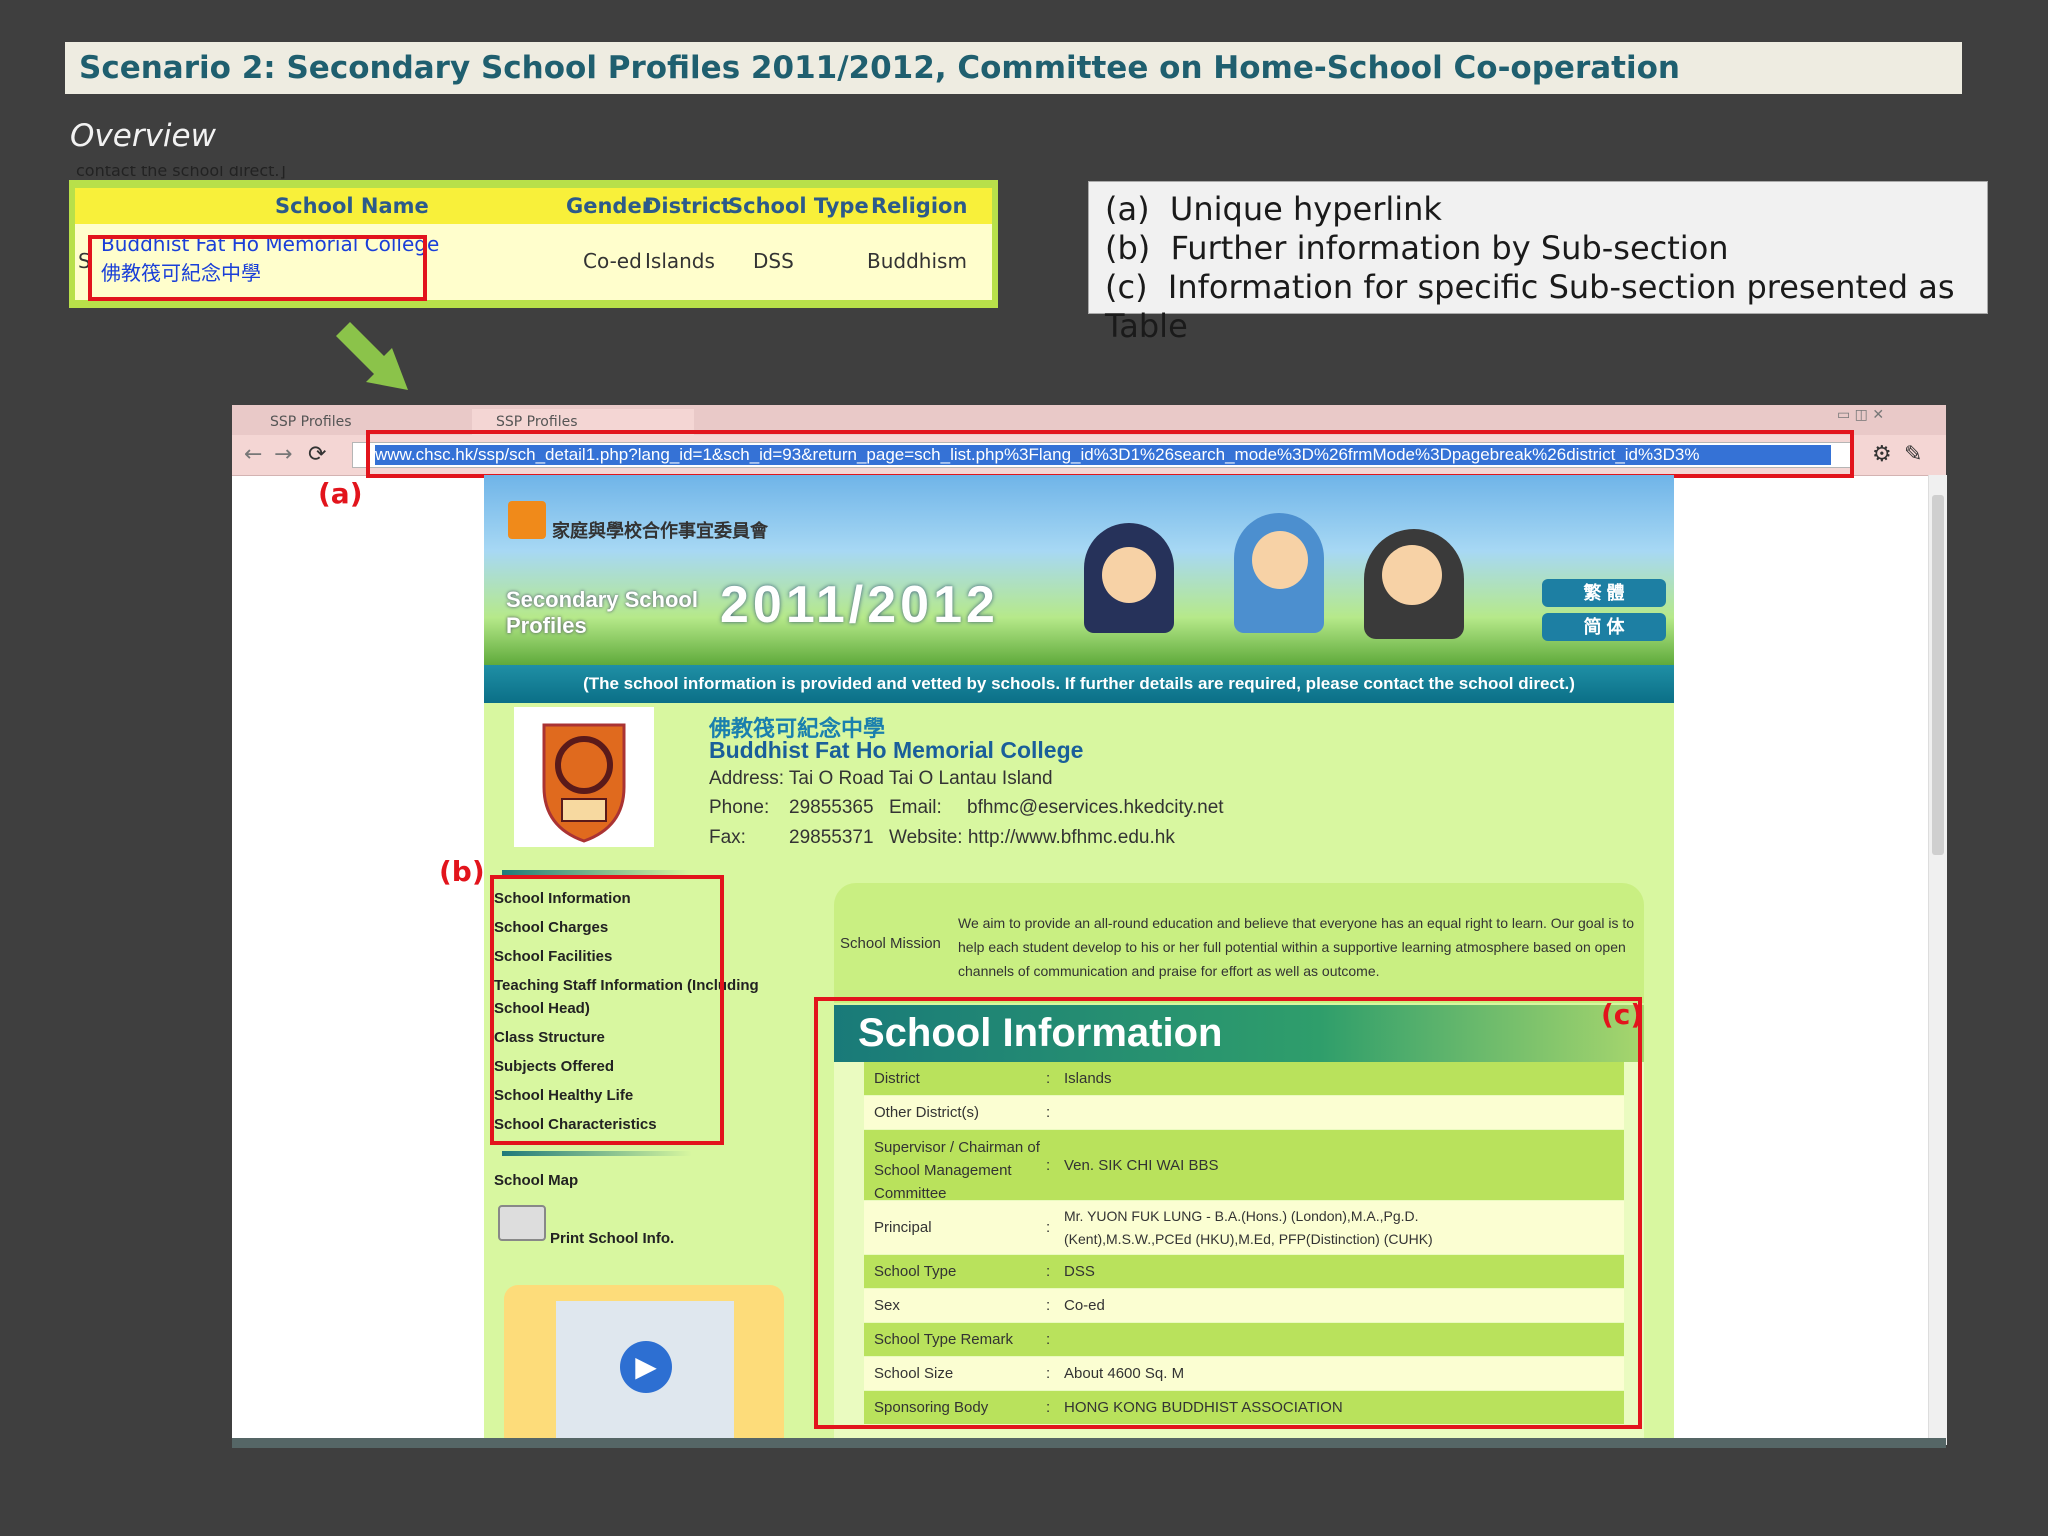  Describe the element at coordinates (607, 1010) in the screenshot. I see `highlight-sidebar` at that location.